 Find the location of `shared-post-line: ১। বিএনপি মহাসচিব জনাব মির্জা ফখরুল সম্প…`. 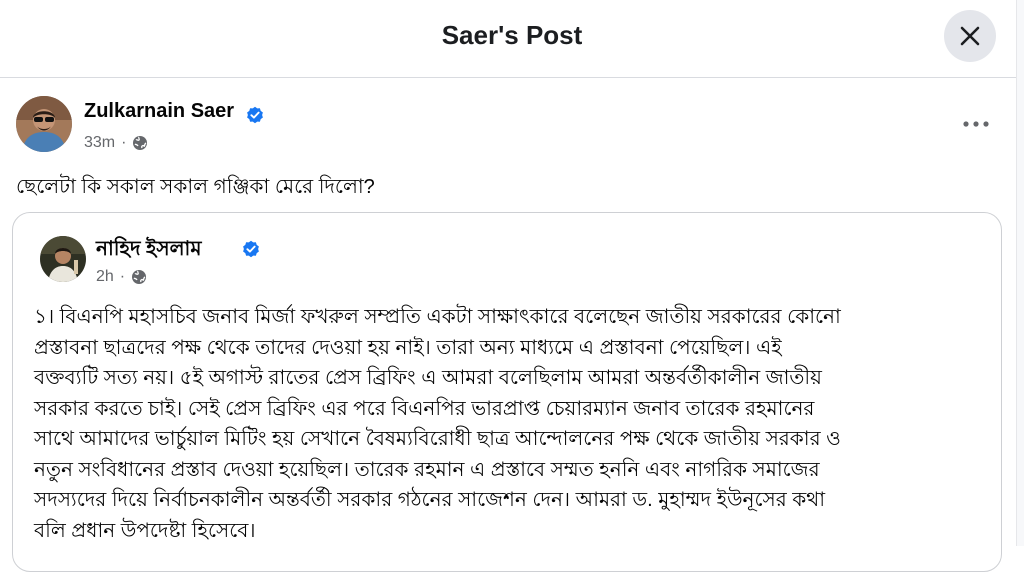

shared-post-line: ১। বিএনপি মহাসচিব জনাব মির্জা ফখরুল সম্প… is located at coordinates (437, 317).